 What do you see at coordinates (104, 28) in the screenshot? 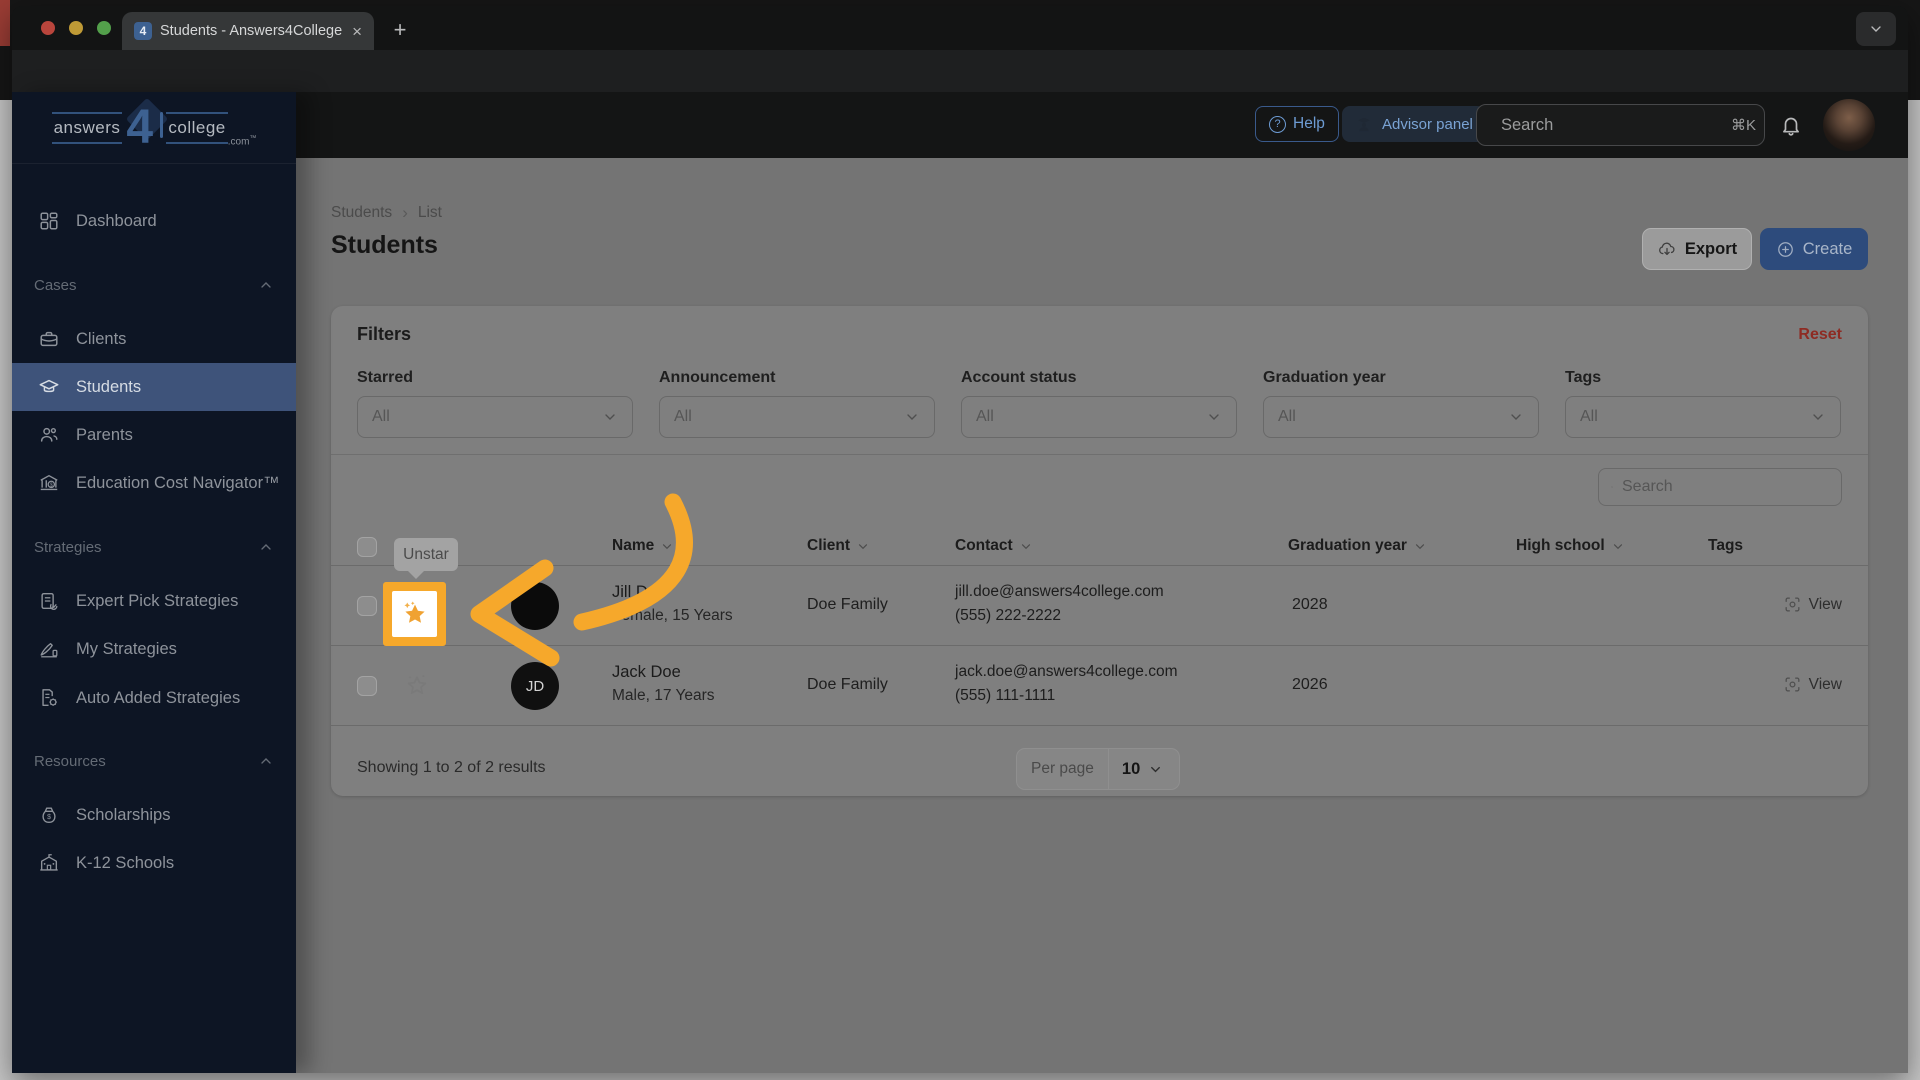
I see `zoom-window-button` at bounding box center [104, 28].